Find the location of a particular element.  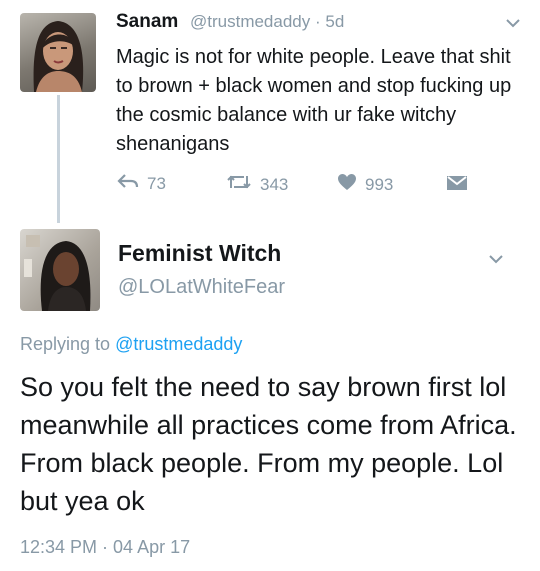

avatar-sanam is located at coordinates (58, 52).